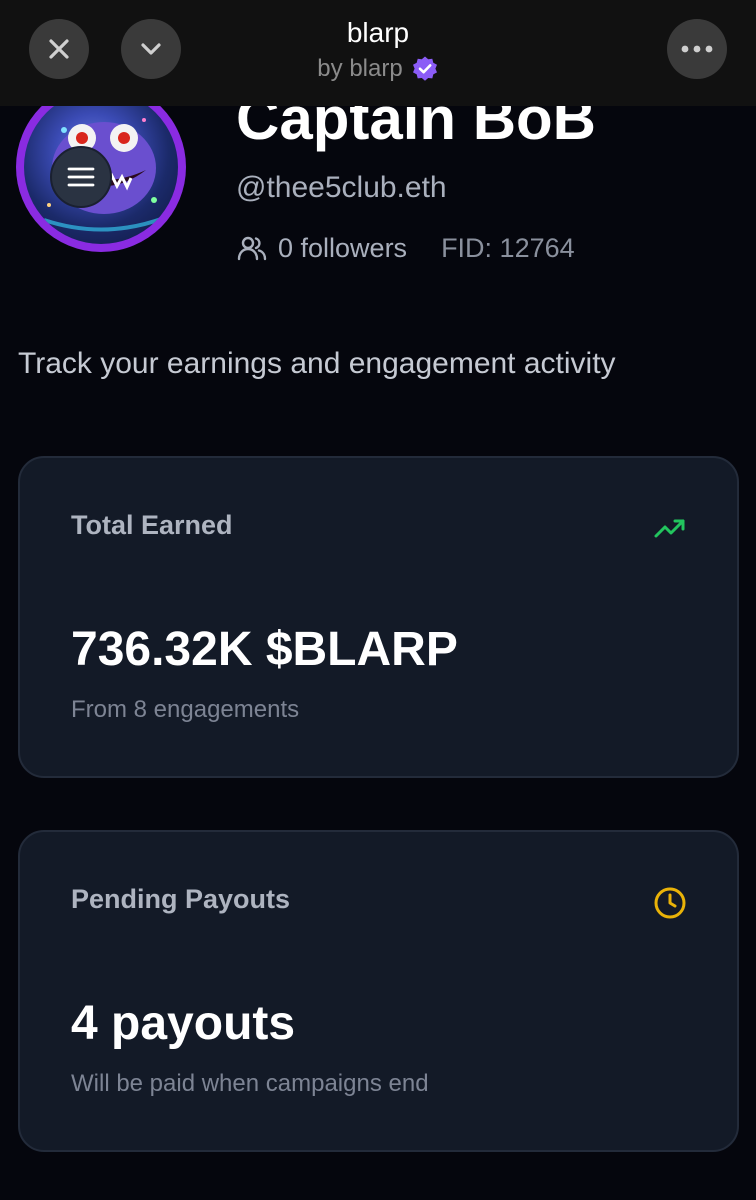 The height and width of the screenshot is (1200, 756). Describe the element at coordinates (152, 525) in the screenshot. I see `total-earned-label: Total Earned` at that location.